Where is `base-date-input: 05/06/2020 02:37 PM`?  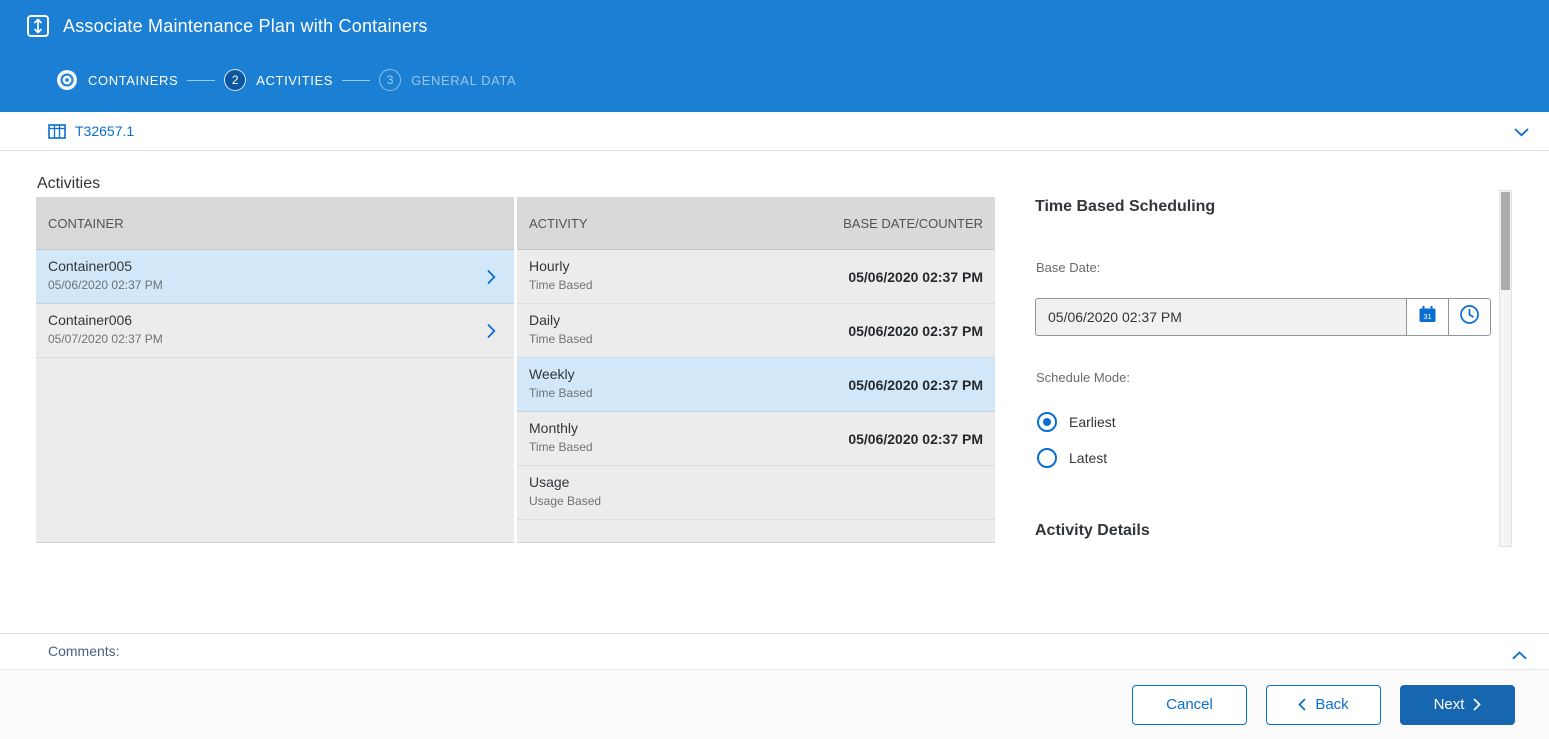
base-date-input: 05/06/2020 02:37 PM is located at coordinates (1221, 317).